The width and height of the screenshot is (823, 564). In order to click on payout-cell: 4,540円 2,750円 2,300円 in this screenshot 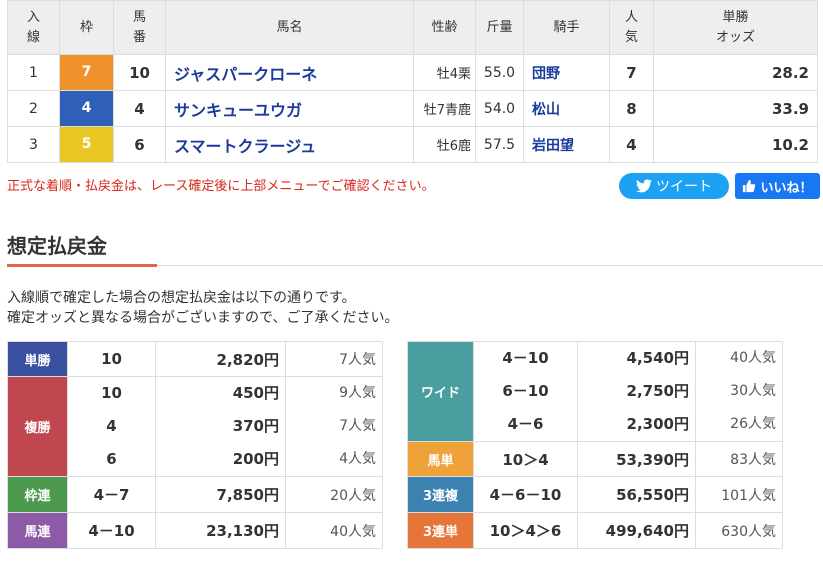, I will do `click(636, 391)`.